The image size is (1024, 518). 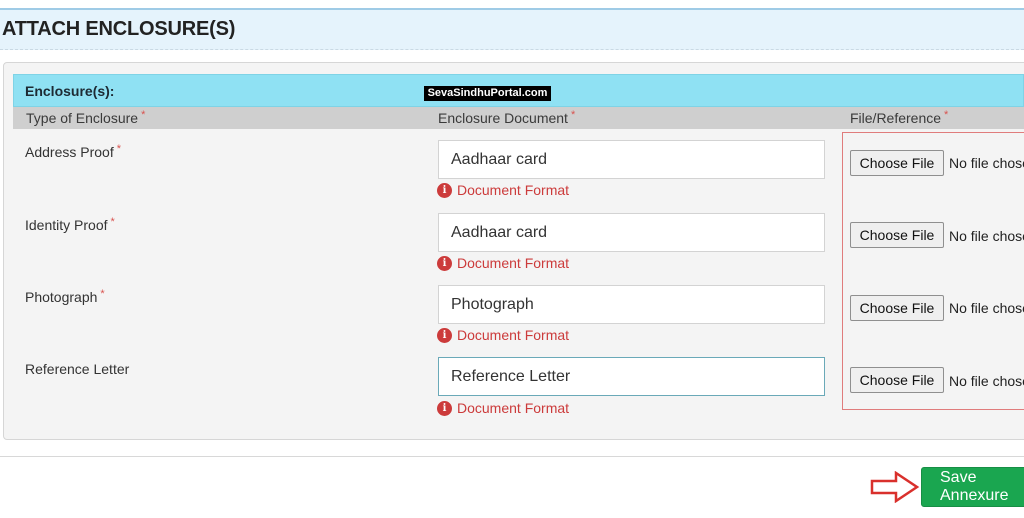 What do you see at coordinates (70, 91) in the screenshot?
I see `panel-title: Enclosure(s):` at bounding box center [70, 91].